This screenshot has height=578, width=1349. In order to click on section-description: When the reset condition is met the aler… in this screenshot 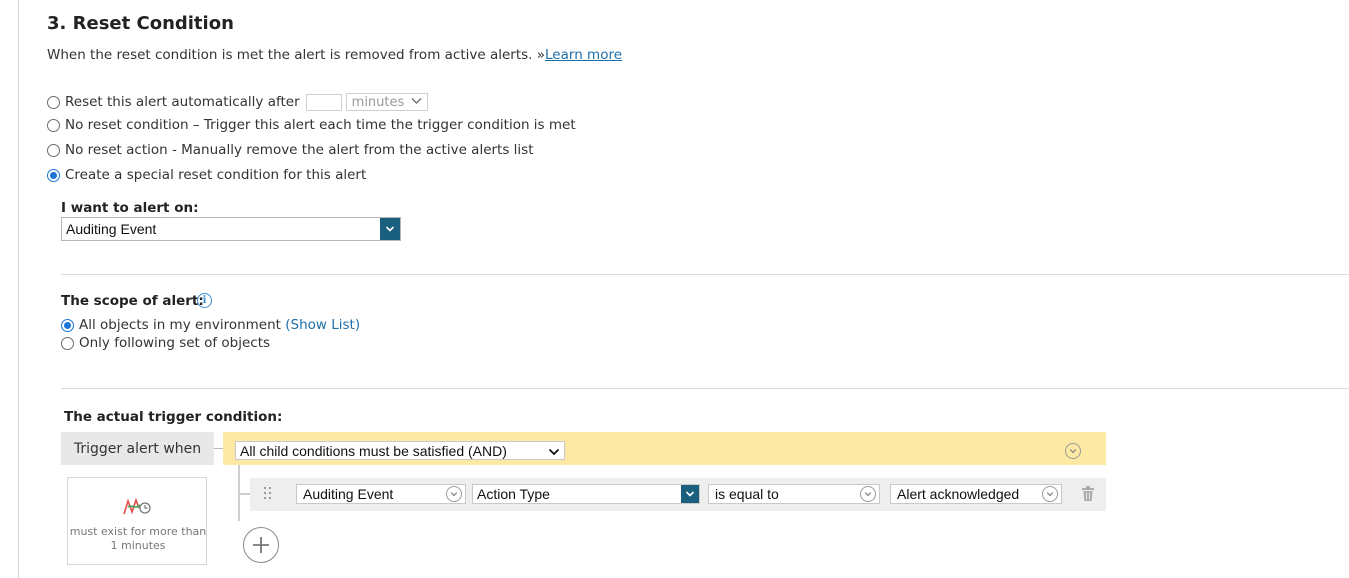, I will do `click(334, 55)`.